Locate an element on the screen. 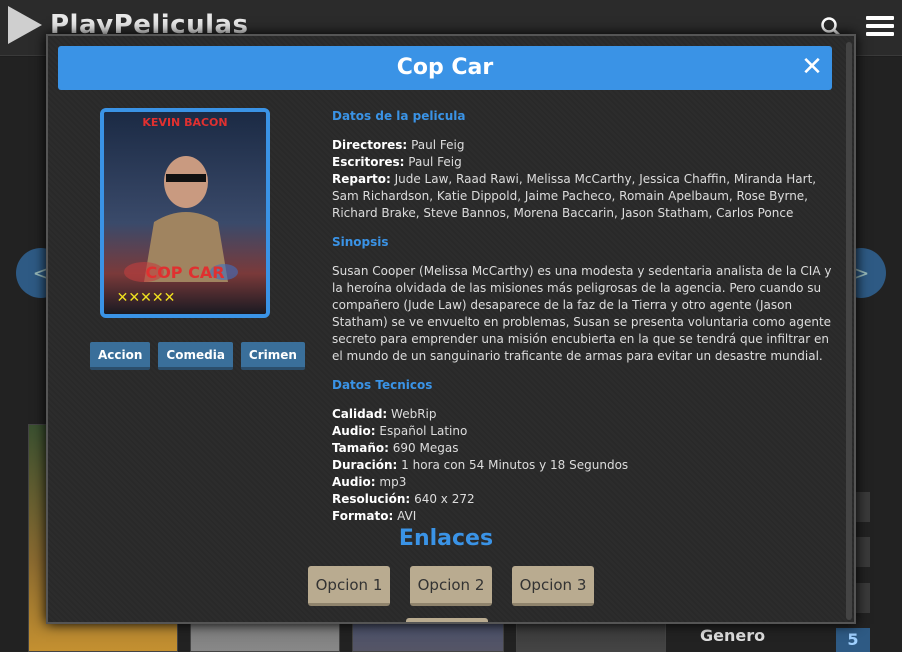 The height and width of the screenshot is (652, 902). option-button-2: Opcion 2 is located at coordinates (451, 586).